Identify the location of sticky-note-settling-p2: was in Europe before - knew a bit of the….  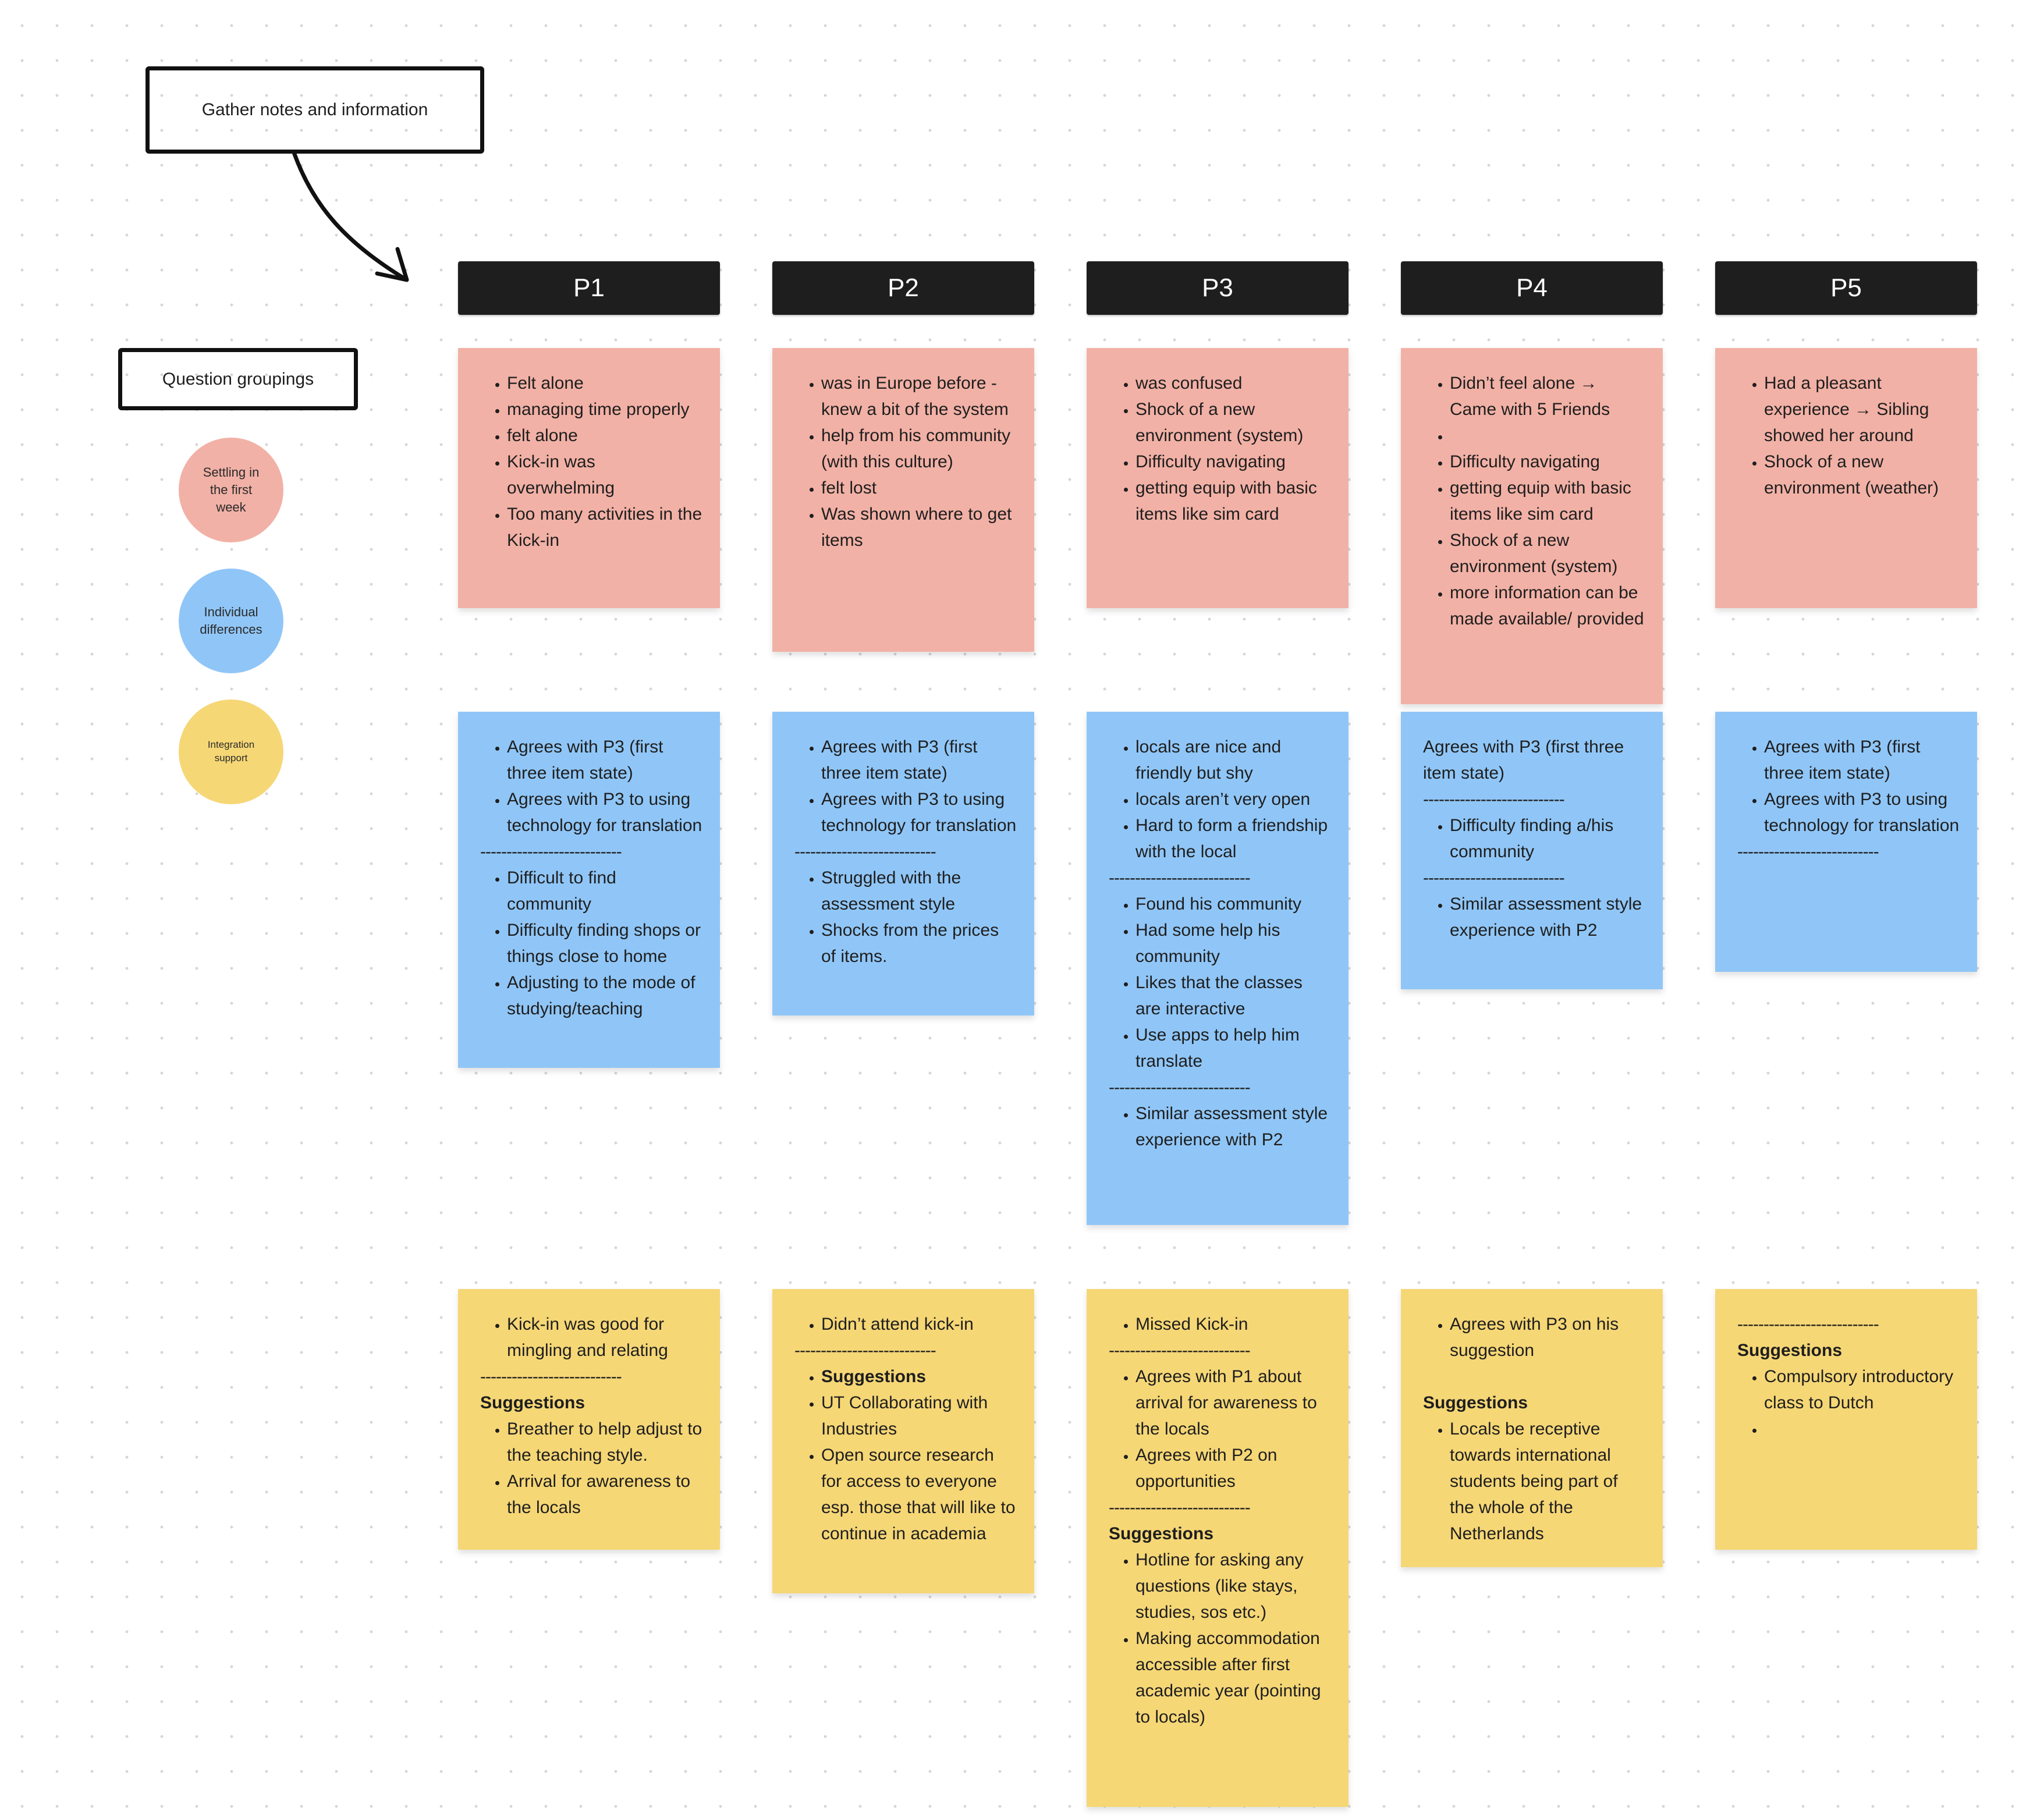
(903, 500).